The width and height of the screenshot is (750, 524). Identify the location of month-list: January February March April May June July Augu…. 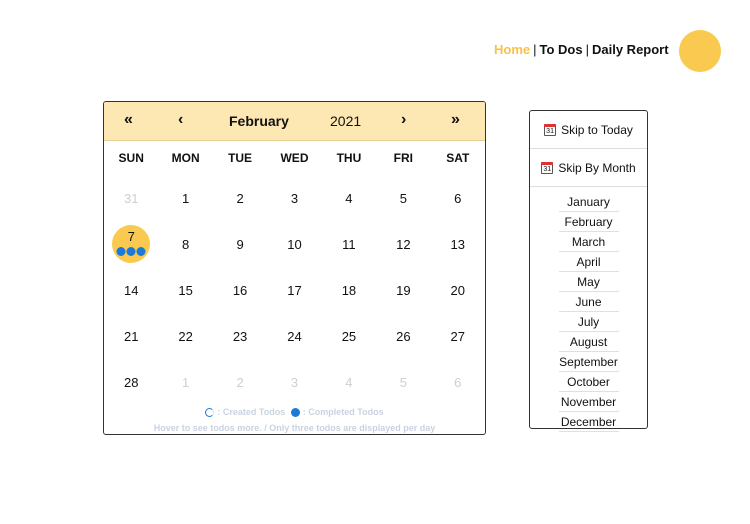
(588, 312).